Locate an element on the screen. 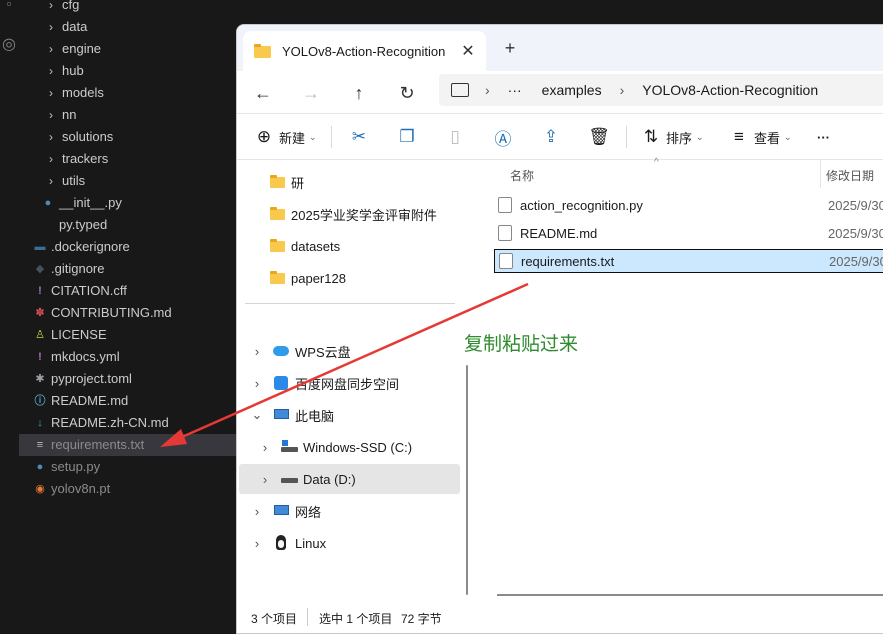 The image size is (883, 634). tree-item: › engine is located at coordinates (127, 49).